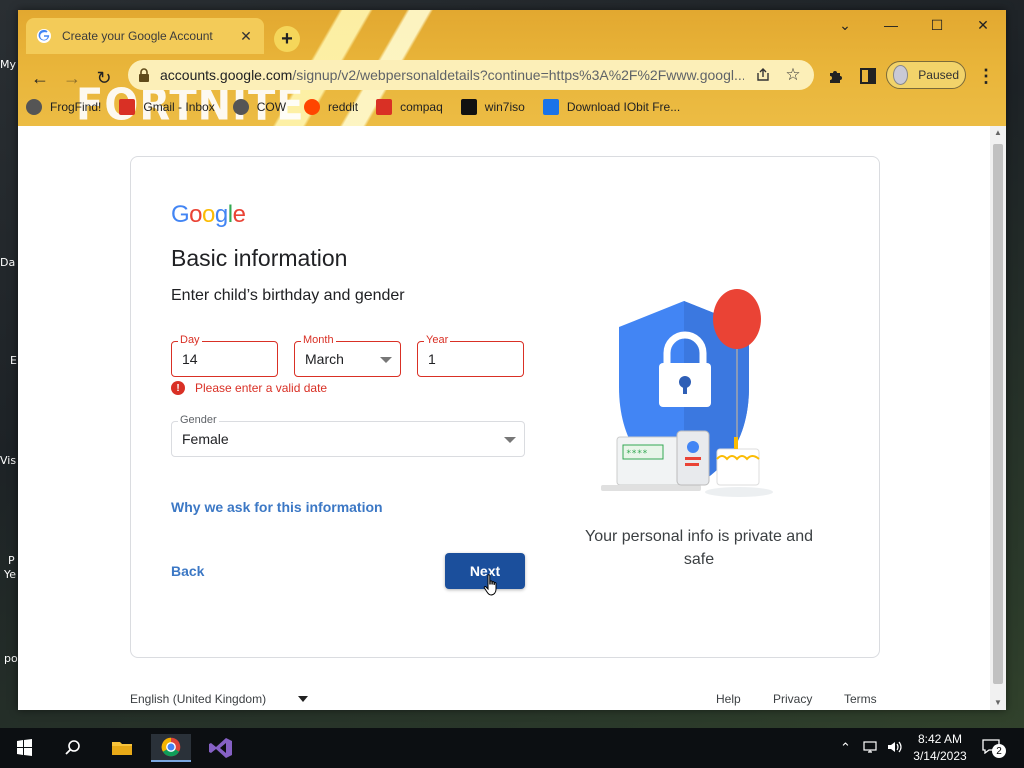  I want to click on month-label: Month, so click(318, 340).